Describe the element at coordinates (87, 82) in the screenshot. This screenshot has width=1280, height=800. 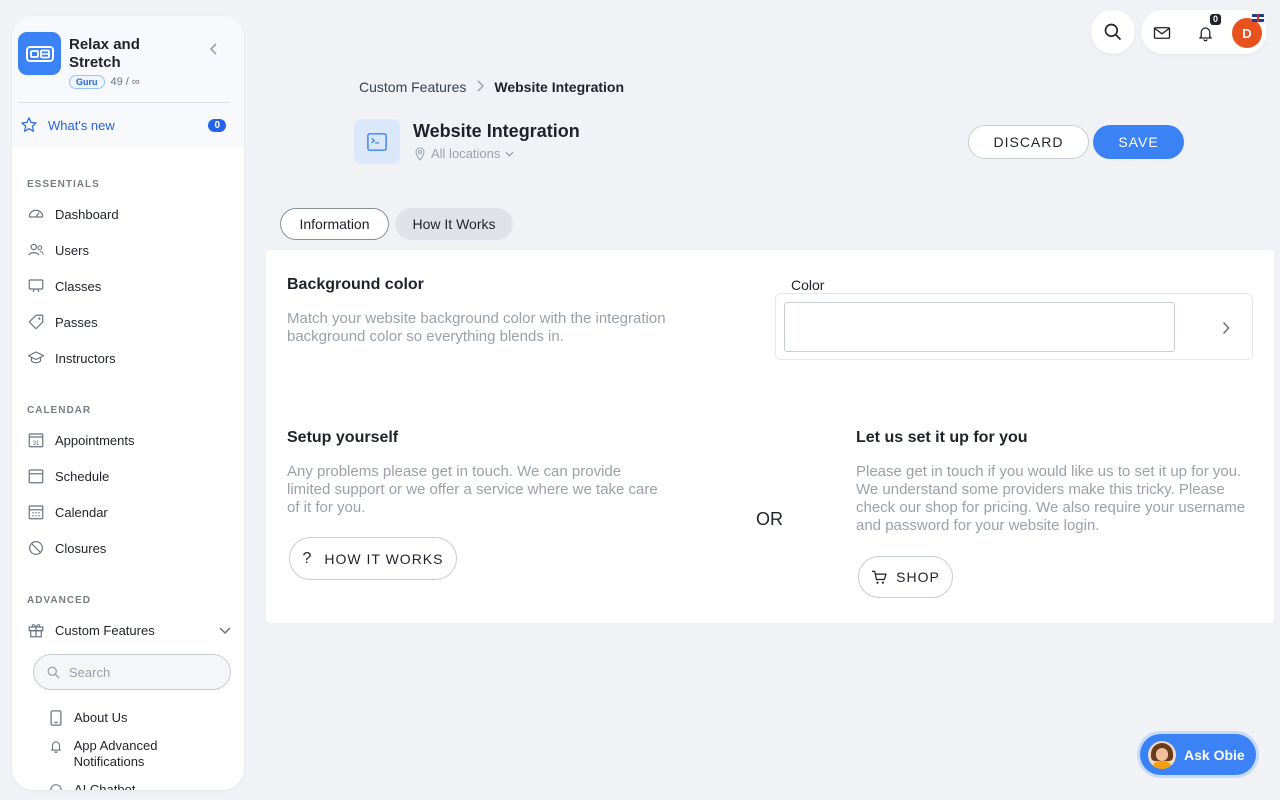
I see `plan-badge: Guru` at that location.